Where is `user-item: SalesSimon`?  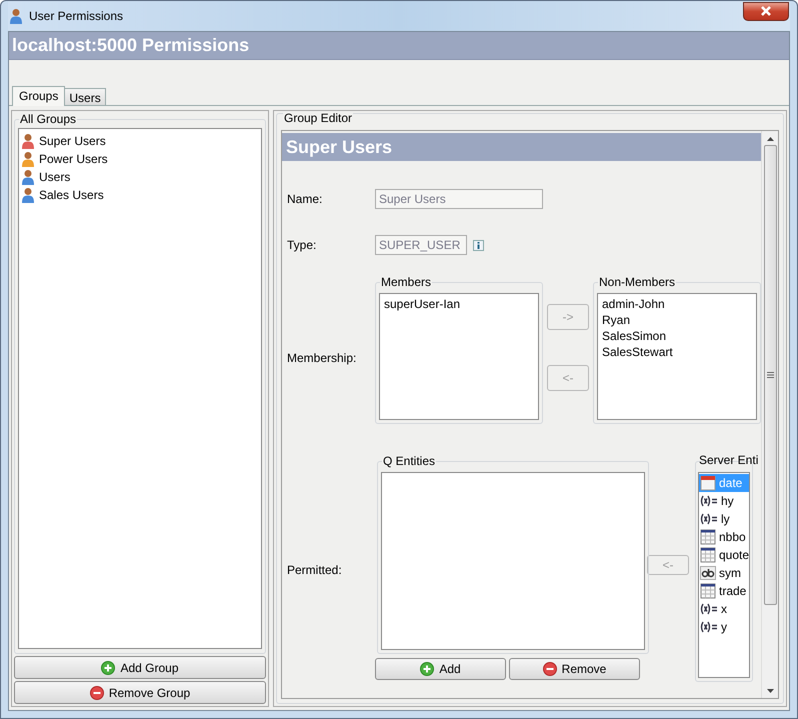 user-item: SalesSimon is located at coordinates (677, 336).